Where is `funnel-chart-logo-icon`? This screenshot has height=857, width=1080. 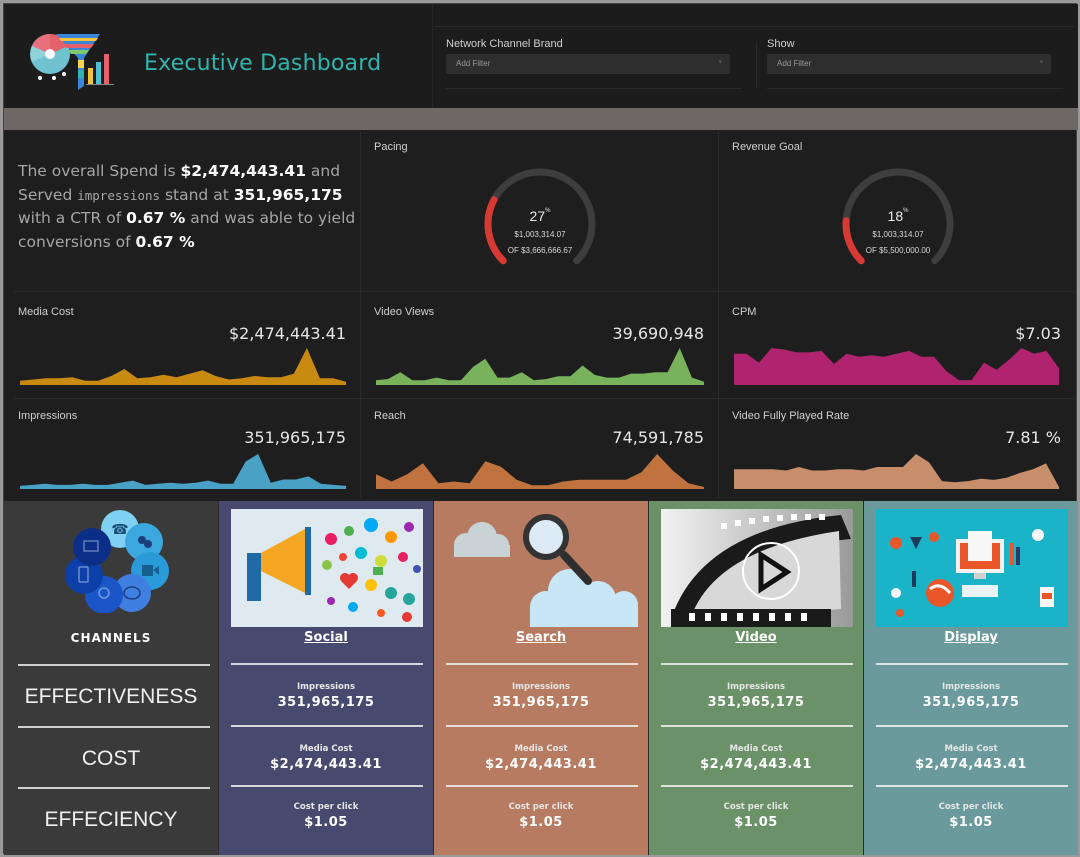 funnel-chart-logo-icon is located at coordinates (72, 62).